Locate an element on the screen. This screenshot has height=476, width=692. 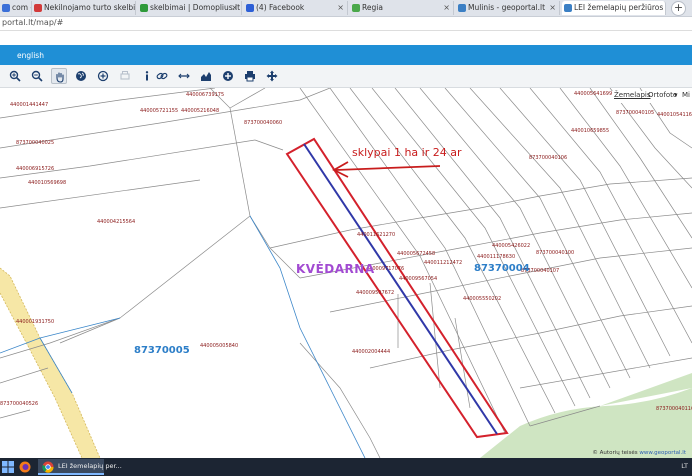
basemap-zemelapis: Žemelapis is located at coordinates (632, 95).